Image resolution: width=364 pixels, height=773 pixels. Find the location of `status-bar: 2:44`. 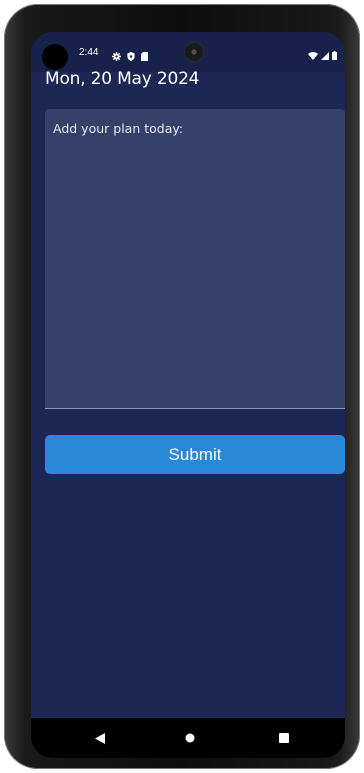

status-bar: 2:44 is located at coordinates (188, 52).